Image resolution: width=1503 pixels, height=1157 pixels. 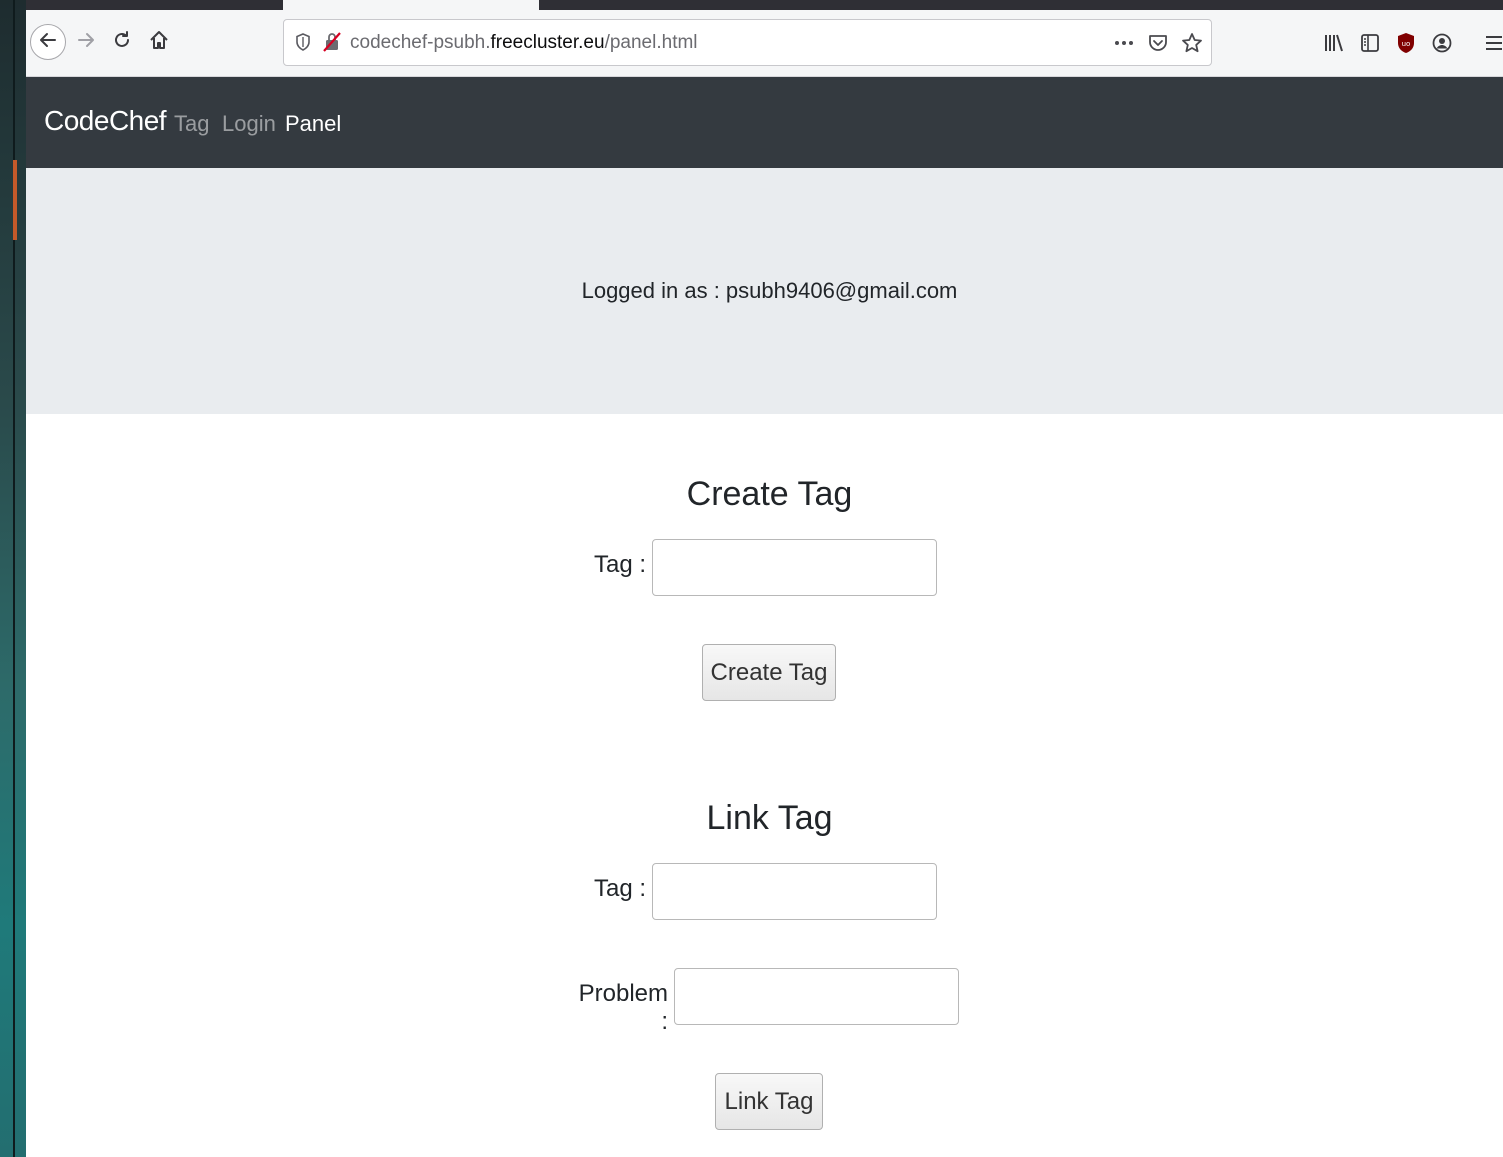 I want to click on ublock-icon: uo, so click(x=1406, y=43).